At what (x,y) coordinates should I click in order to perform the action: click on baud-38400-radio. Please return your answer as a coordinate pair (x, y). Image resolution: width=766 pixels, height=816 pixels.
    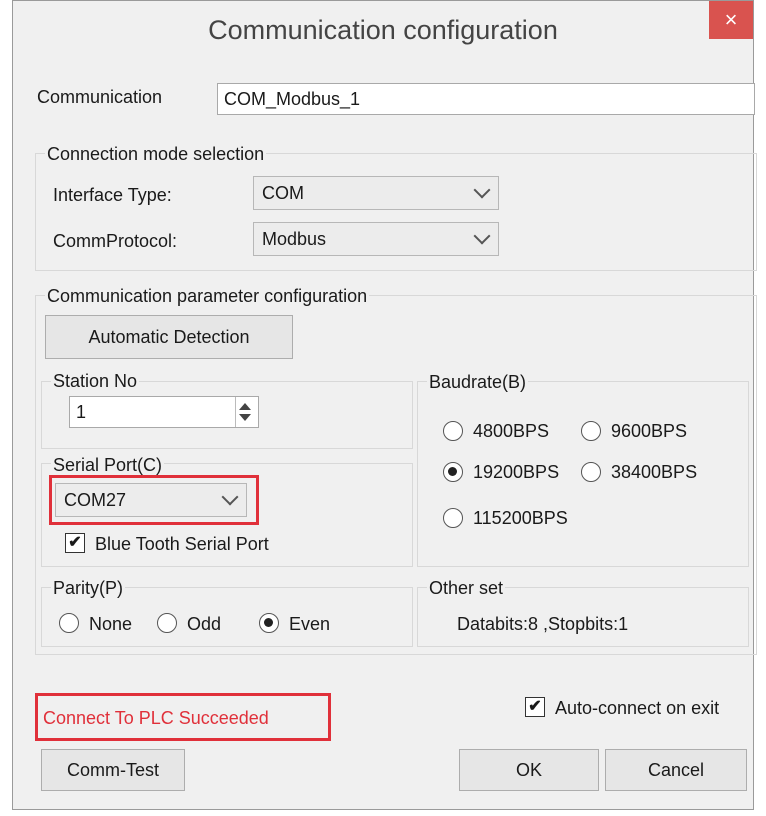
    Looking at the image, I should click on (591, 472).